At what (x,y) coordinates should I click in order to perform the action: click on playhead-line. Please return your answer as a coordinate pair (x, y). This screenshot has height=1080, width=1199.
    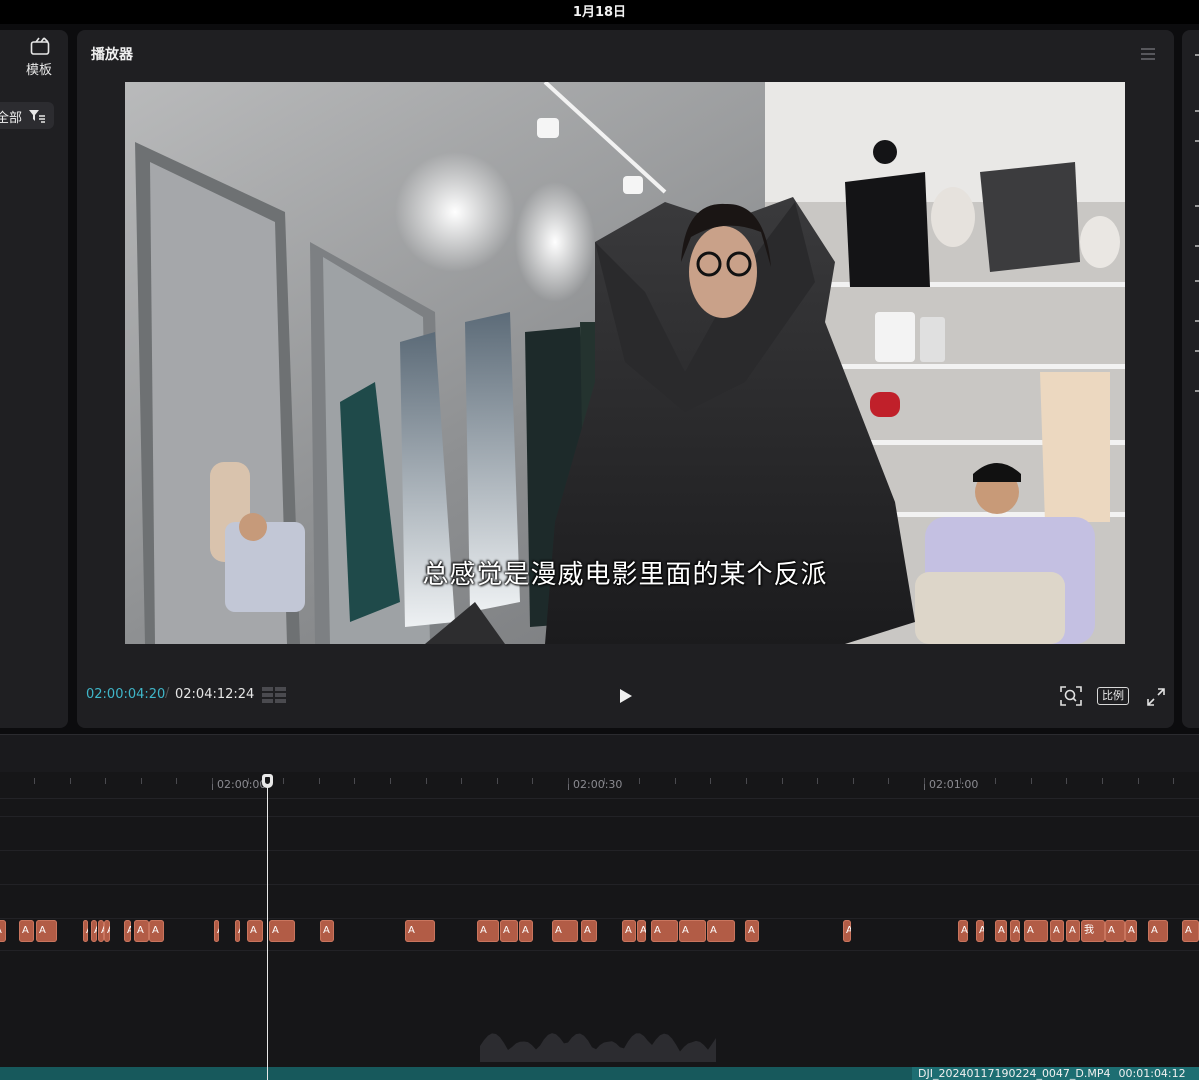
    Looking at the image, I should click on (267, 933).